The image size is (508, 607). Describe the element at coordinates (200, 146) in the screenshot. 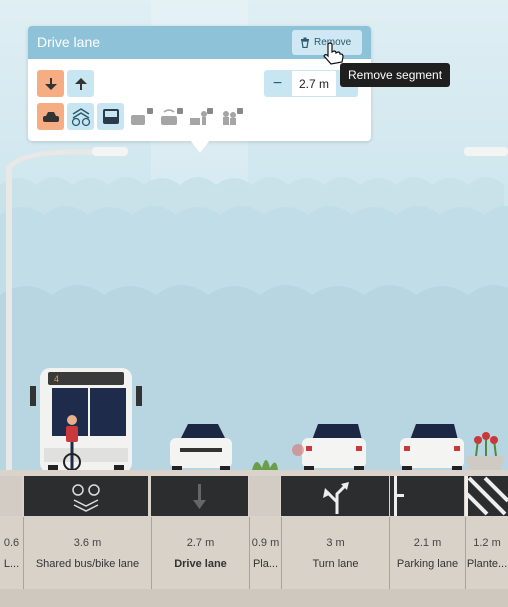

I see `popup-pointer` at that location.